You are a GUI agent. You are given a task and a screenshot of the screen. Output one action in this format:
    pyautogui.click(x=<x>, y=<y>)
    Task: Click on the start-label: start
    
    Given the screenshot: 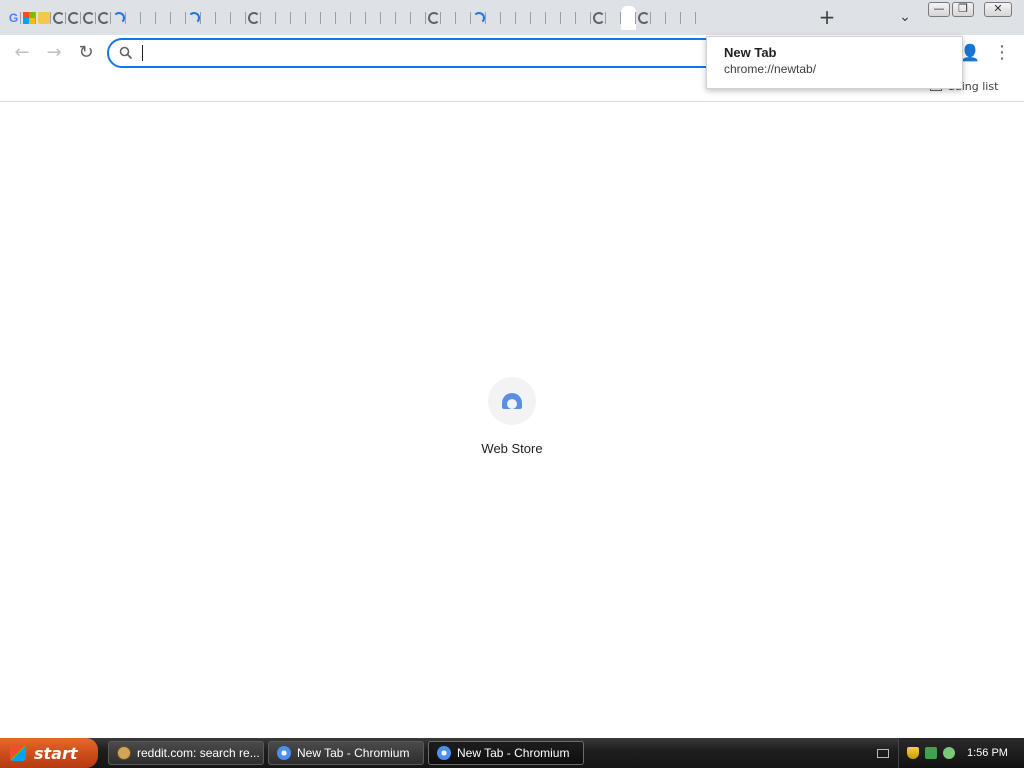 What is the action you would take?
    pyautogui.click(x=56, y=753)
    